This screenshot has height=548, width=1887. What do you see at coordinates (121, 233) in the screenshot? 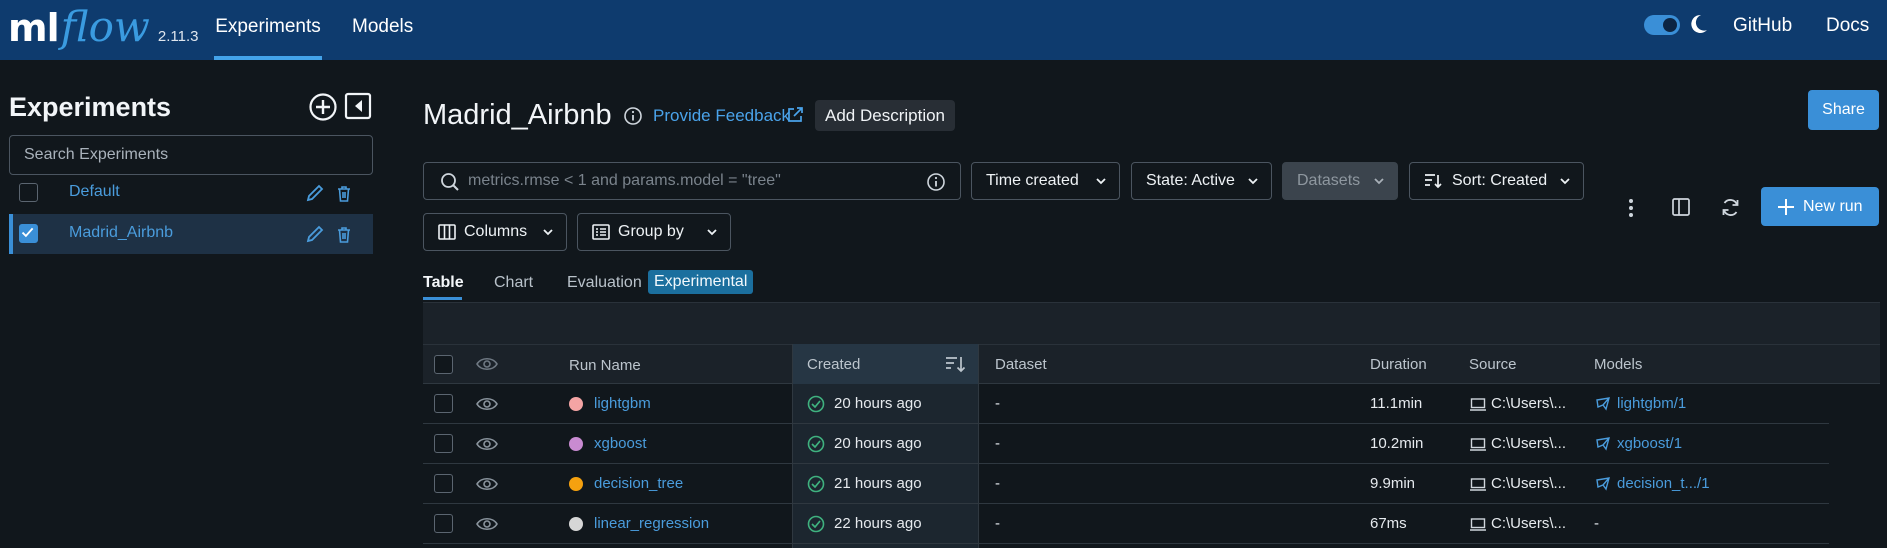
I see `experiment-name: Madrid_Airbnb` at bounding box center [121, 233].